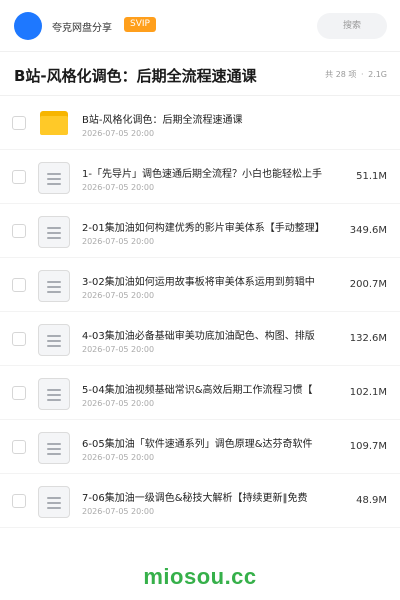 The width and height of the screenshot is (400, 600). What do you see at coordinates (213, 334) in the screenshot?
I see `file-name: 4-03集加油必备基础审美功底加油配色、构图、排版` at bounding box center [213, 334].